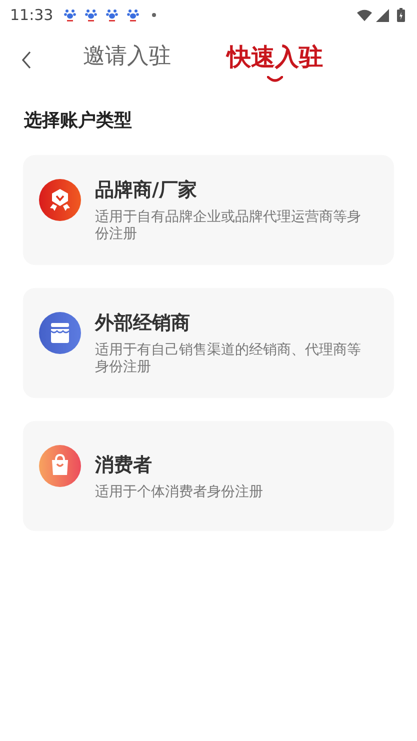  What do you see at coordinates (228, 359) in the screenshot?
I see `account-type-description: 适用于有自己销售渠道的经销商、代理商等身份注册` at bounding box center [228, 359].